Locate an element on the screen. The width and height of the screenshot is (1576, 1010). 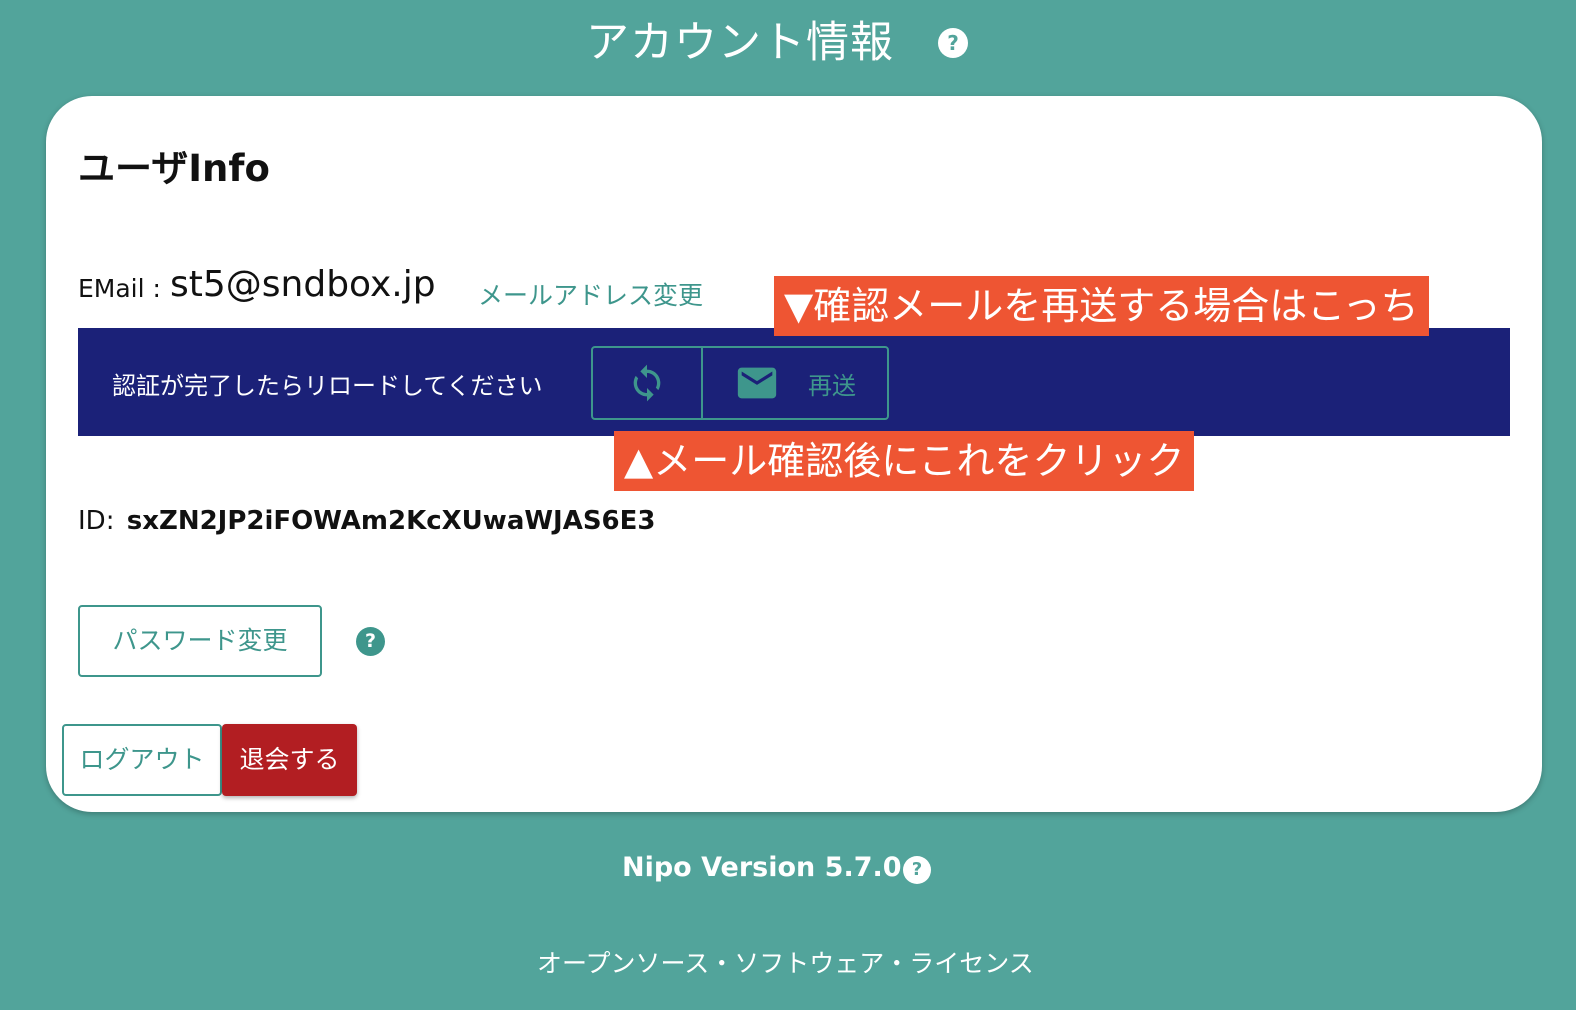
change-password-button: パスワード変更 is located at coordinates (200, 641).